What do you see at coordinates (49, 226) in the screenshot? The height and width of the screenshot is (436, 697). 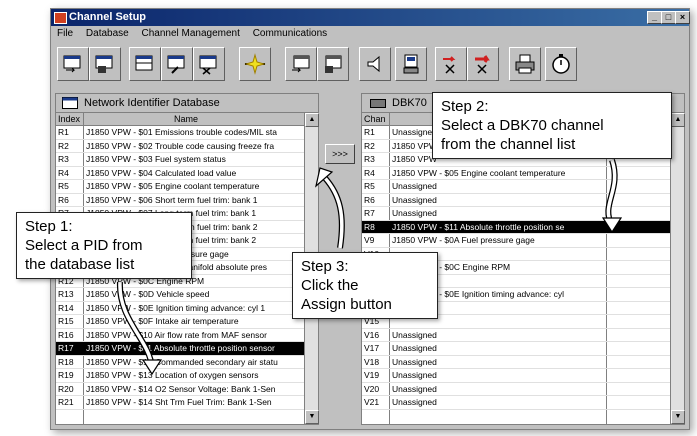 I see `step1-heading: Step 1:` at bounding box center [49, 226].